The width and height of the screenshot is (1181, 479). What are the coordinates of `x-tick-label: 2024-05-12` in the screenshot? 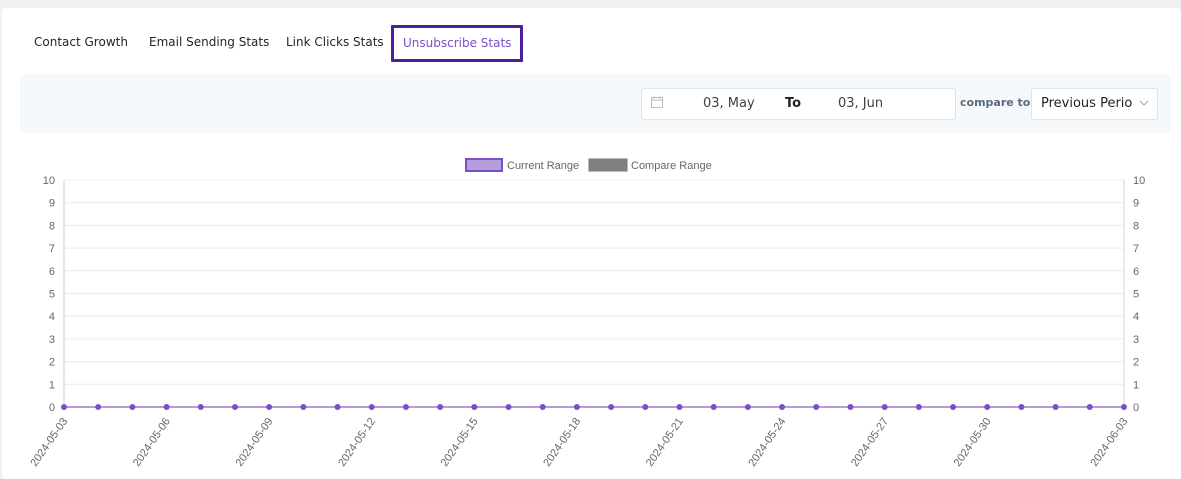 It's located at (357, 442).